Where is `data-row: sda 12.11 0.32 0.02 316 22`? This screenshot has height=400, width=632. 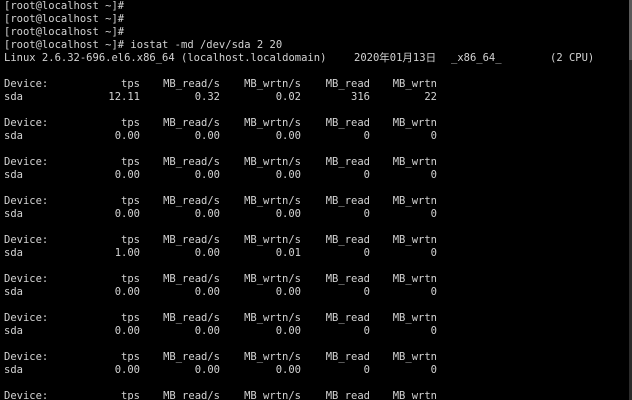 data-row: sda 12.11 0.32 0.02 316 22 is located at coordinates (318, 97).